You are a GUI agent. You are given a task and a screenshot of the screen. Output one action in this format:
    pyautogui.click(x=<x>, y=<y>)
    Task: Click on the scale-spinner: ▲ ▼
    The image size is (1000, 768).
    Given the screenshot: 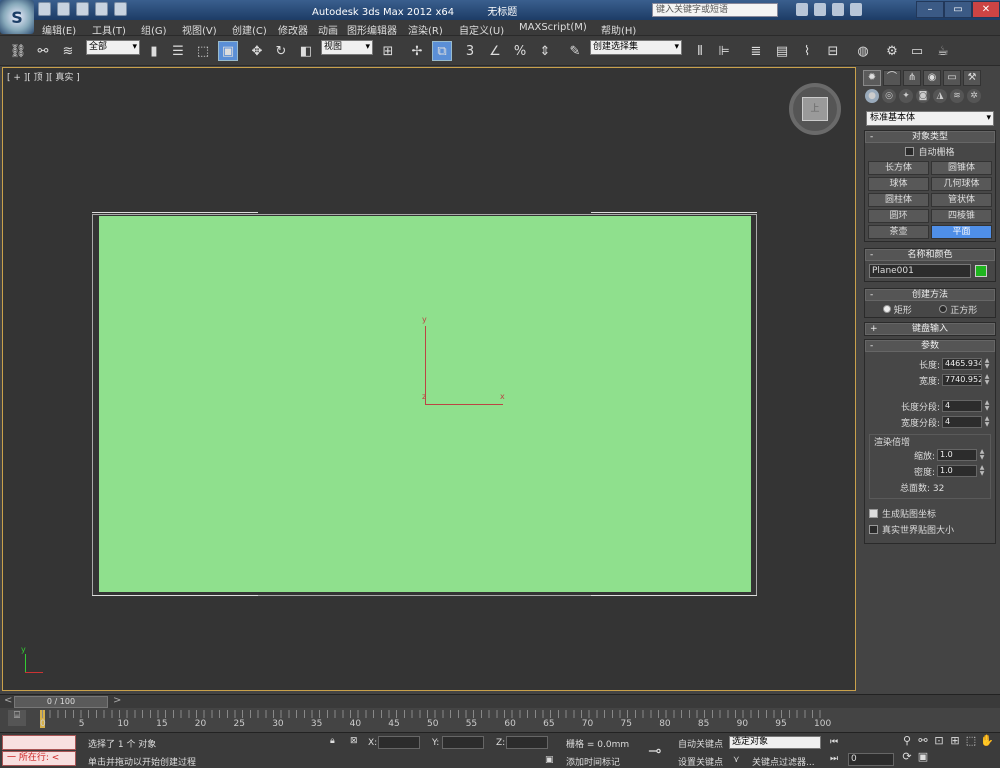 What is the action you would take?
    pyautogui.click(x=982, y=455)
    